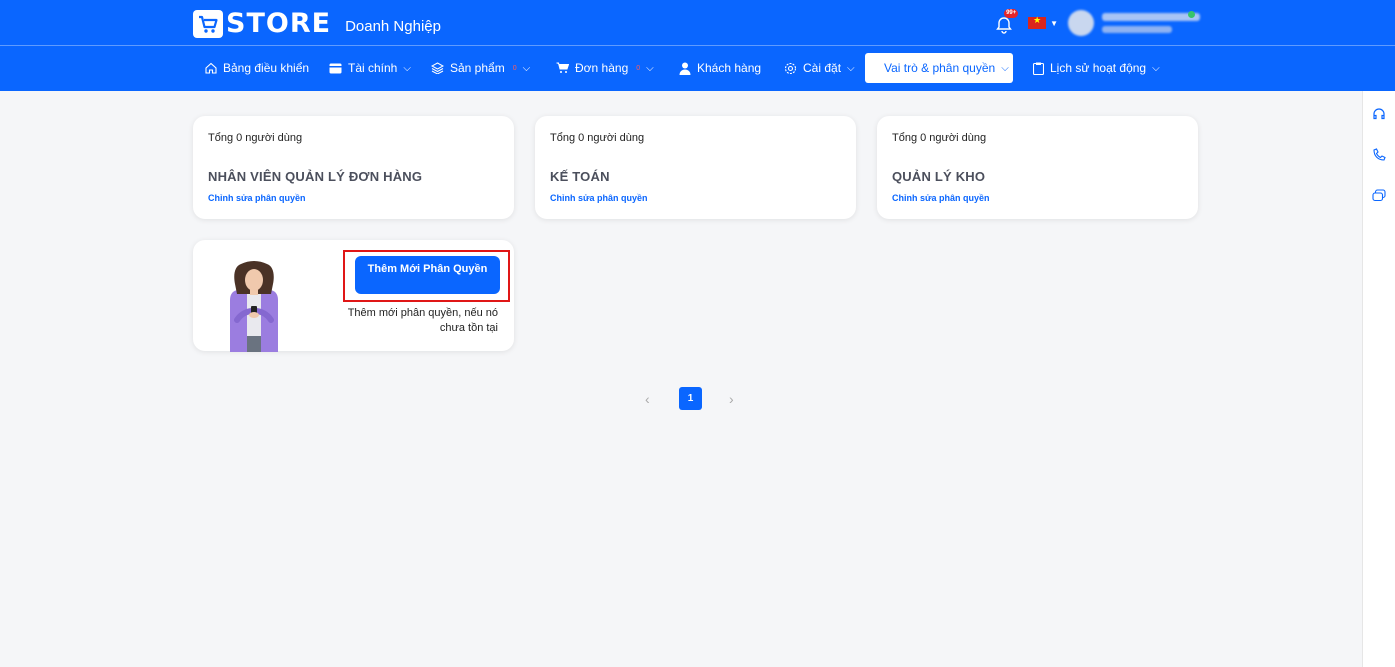 The width and height of the screenshot is (1395, 667). What do you see at coordinates (279, 23) in the screenshot?
I see `logo-text: STORE` at bounding box center [279, 23].